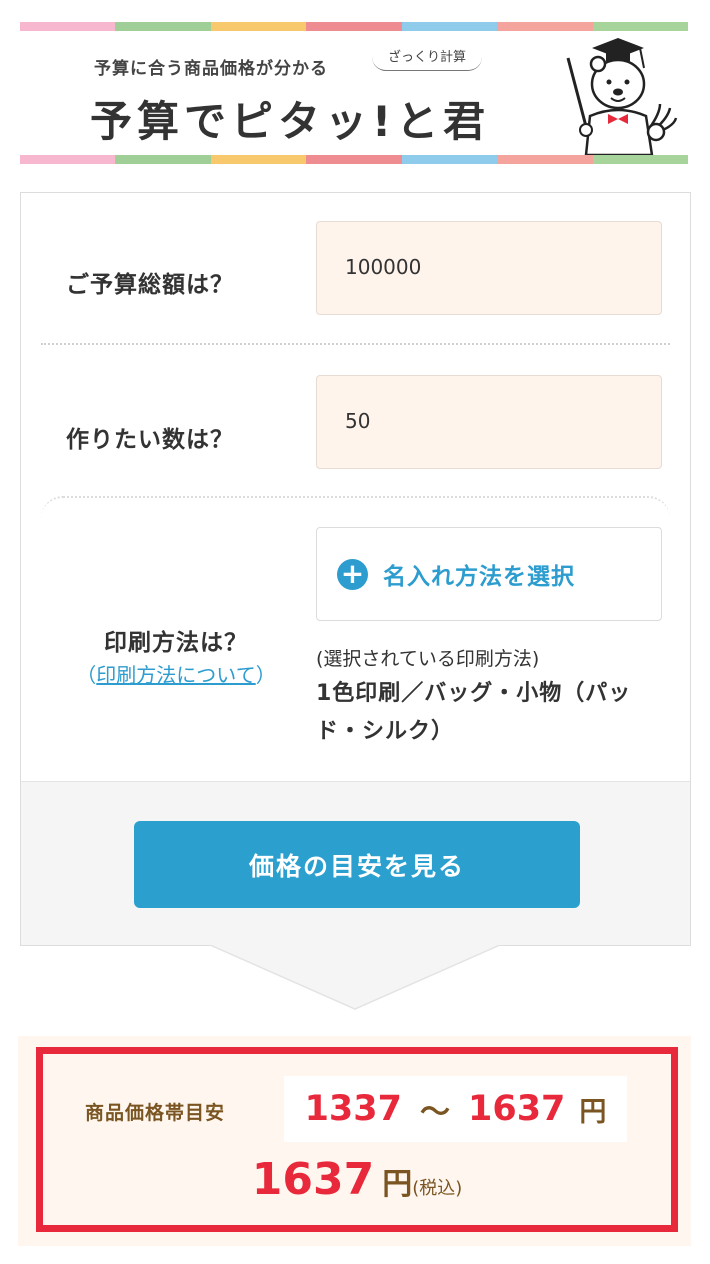 The height and width of the screenshot is (1264, 710). I want to click on budget-label: ご予算総額は？, so click(150, 285).